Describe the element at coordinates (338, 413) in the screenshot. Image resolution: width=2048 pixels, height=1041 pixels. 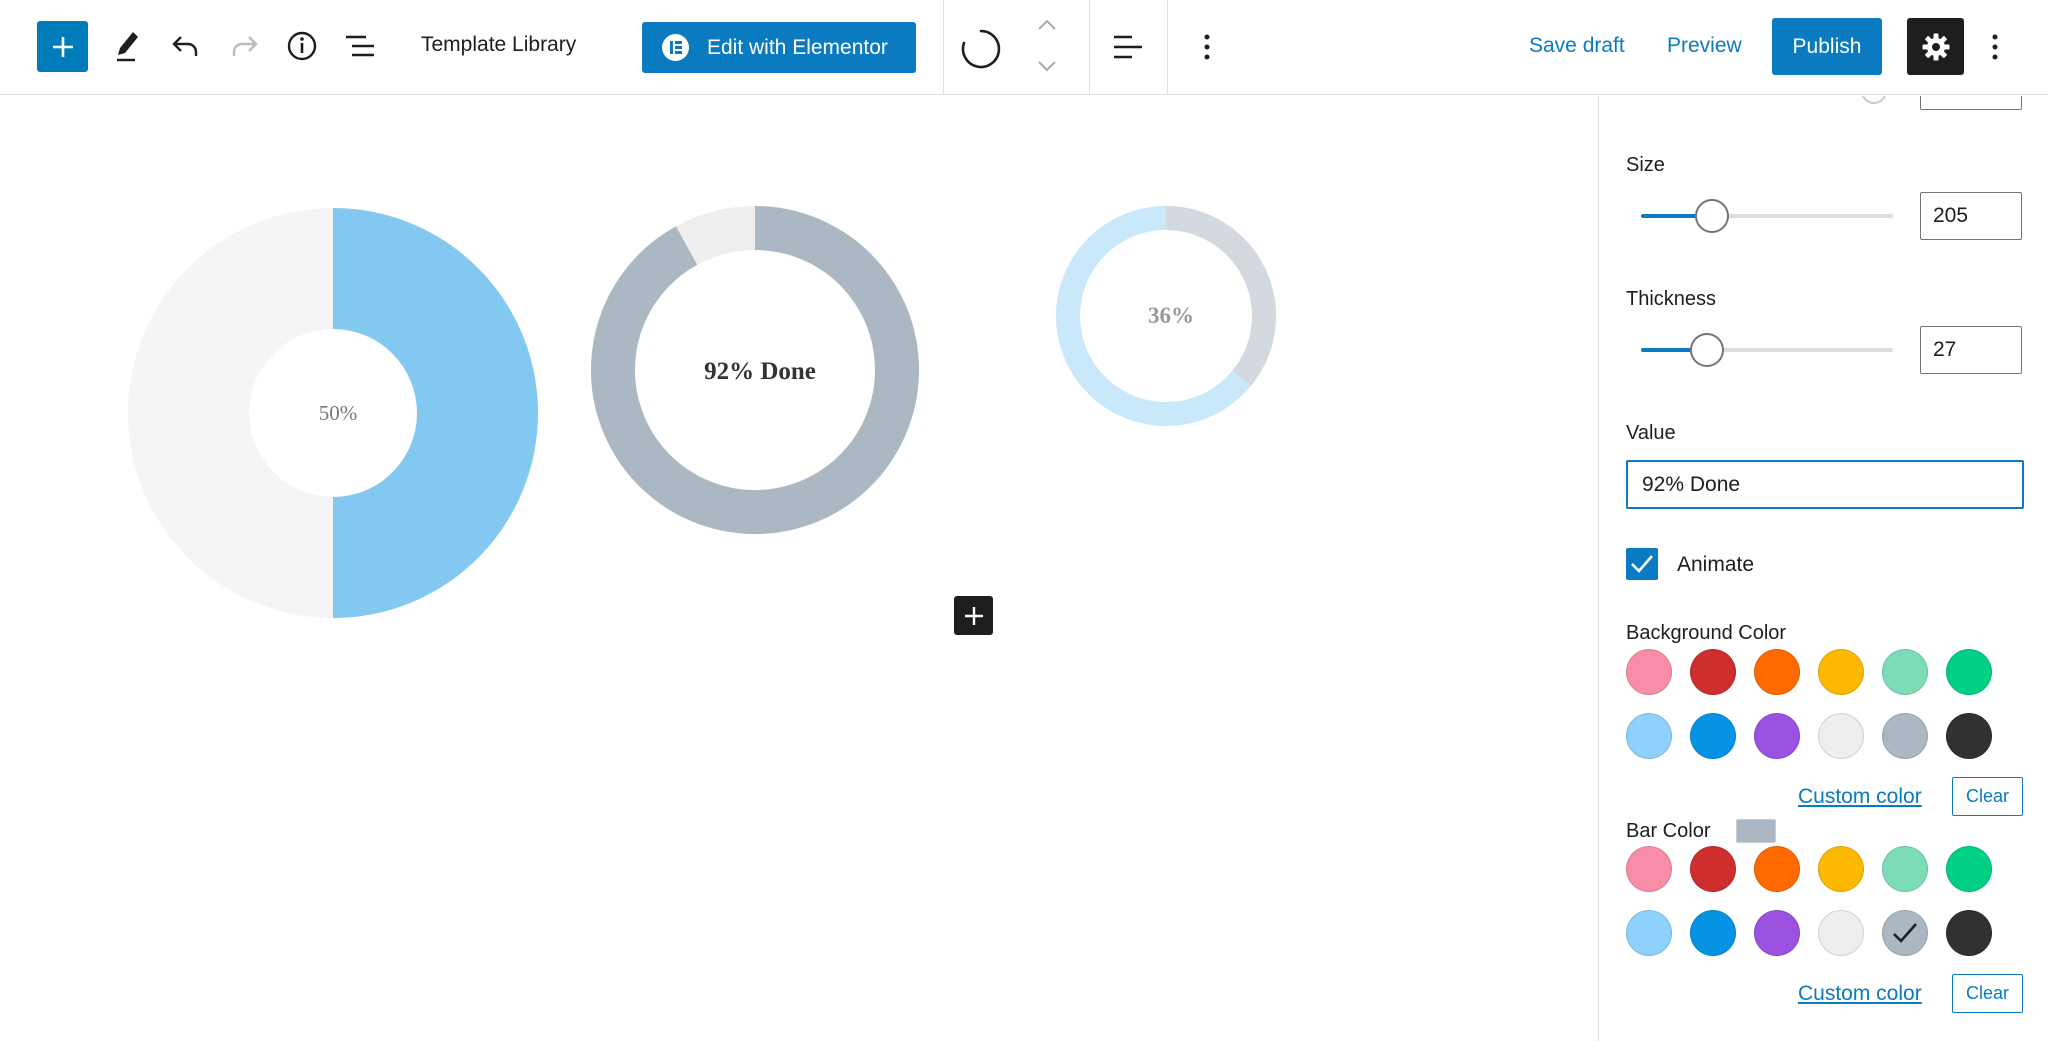
I see `progress-label: 50%` at that location.